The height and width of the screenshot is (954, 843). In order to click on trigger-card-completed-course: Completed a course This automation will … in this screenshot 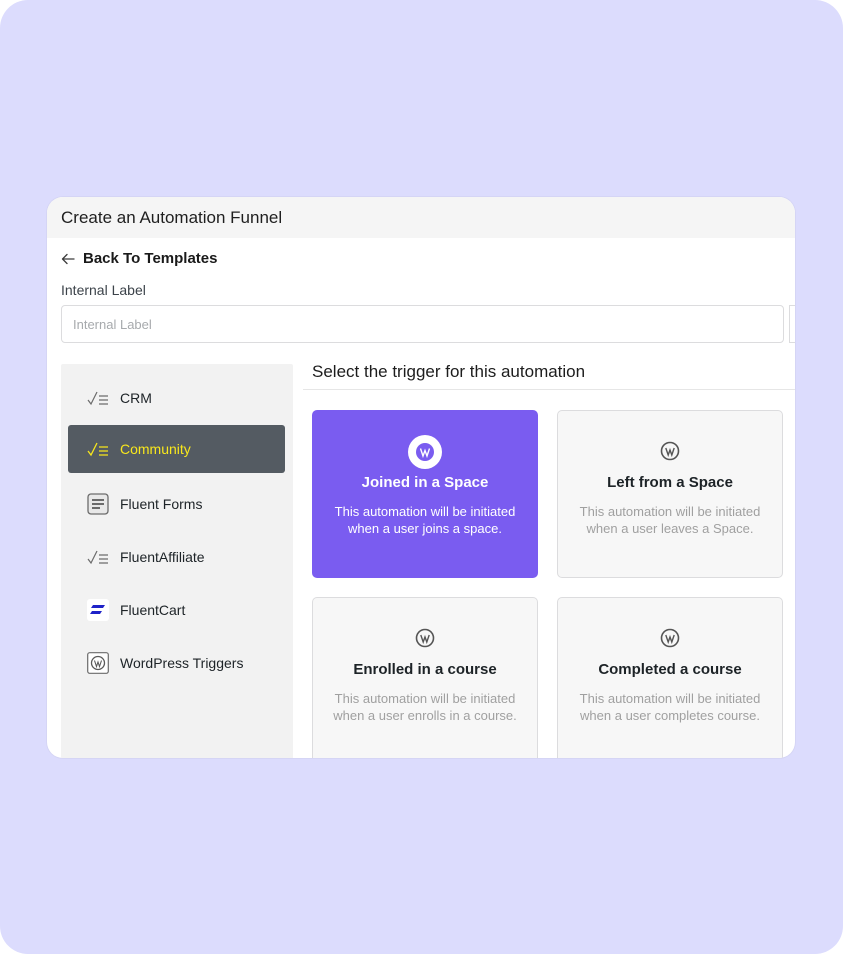, I will do `click(670, 677)`.